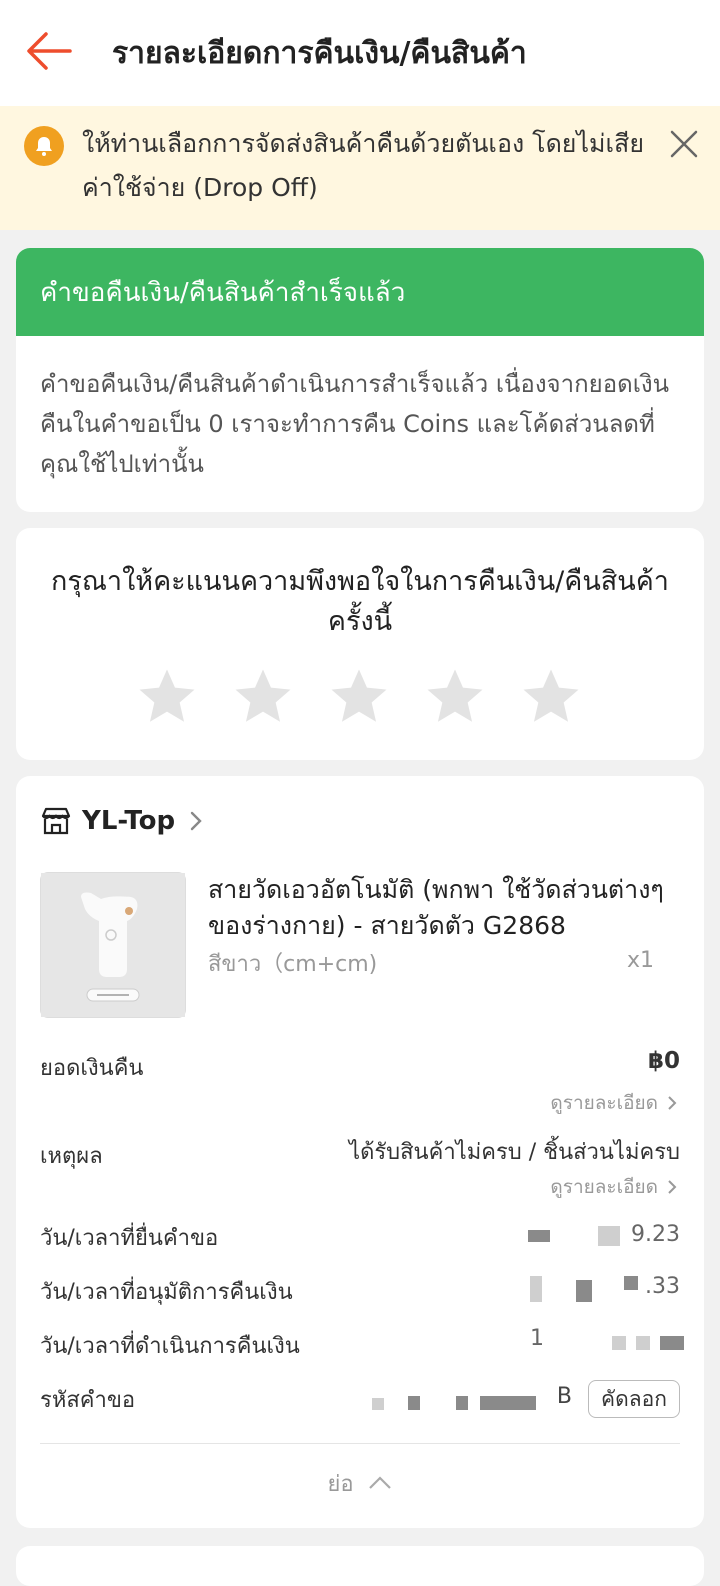 The width and height of the screenshot is (720, 1586). Describe the element at coordinates (88, 1400) in the screenshot. I see `request-id-label: รหัสคำขอ` at that location.